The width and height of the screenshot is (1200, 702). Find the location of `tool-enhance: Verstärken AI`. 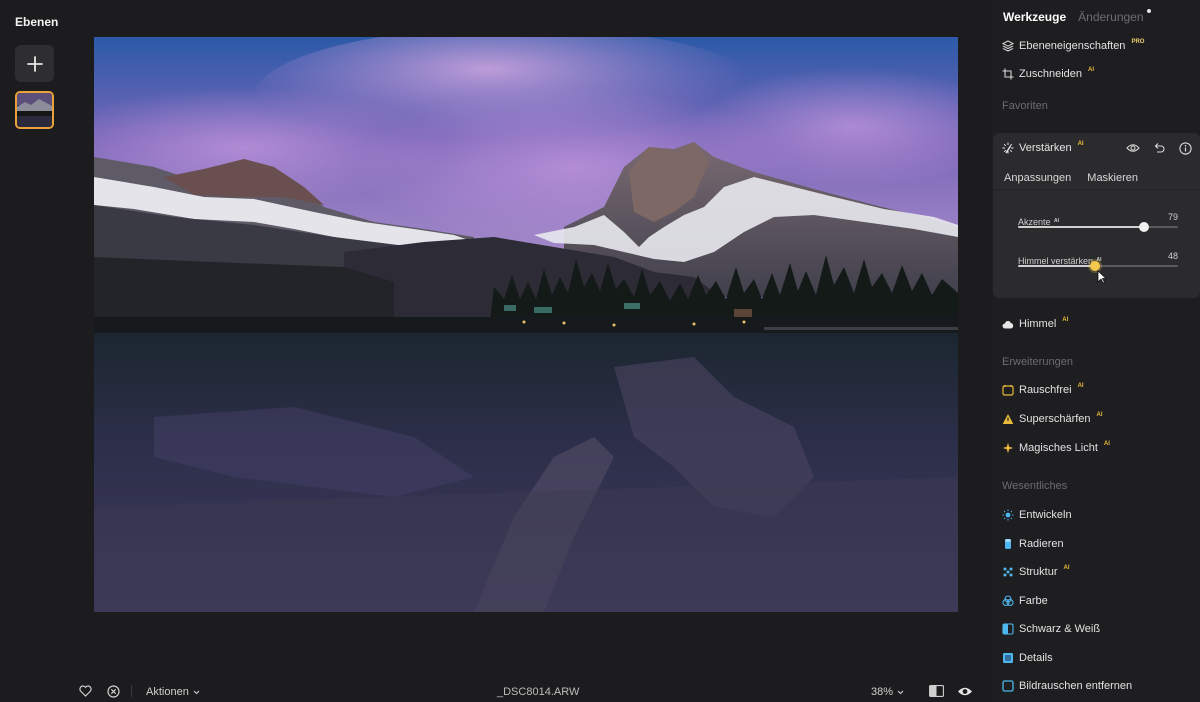

tool-enhance: Verstärken AI is located at coordinates (1043, 147).